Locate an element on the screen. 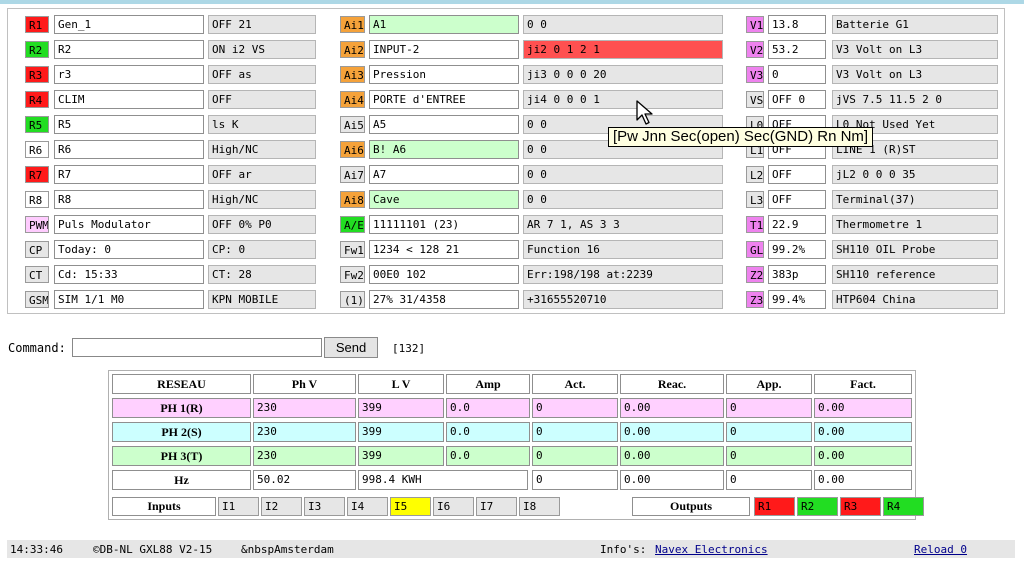 The height and width of the screenshot is (563, 1024). analog-name: 27% 31/4358 is located at coordinates (444, 299).